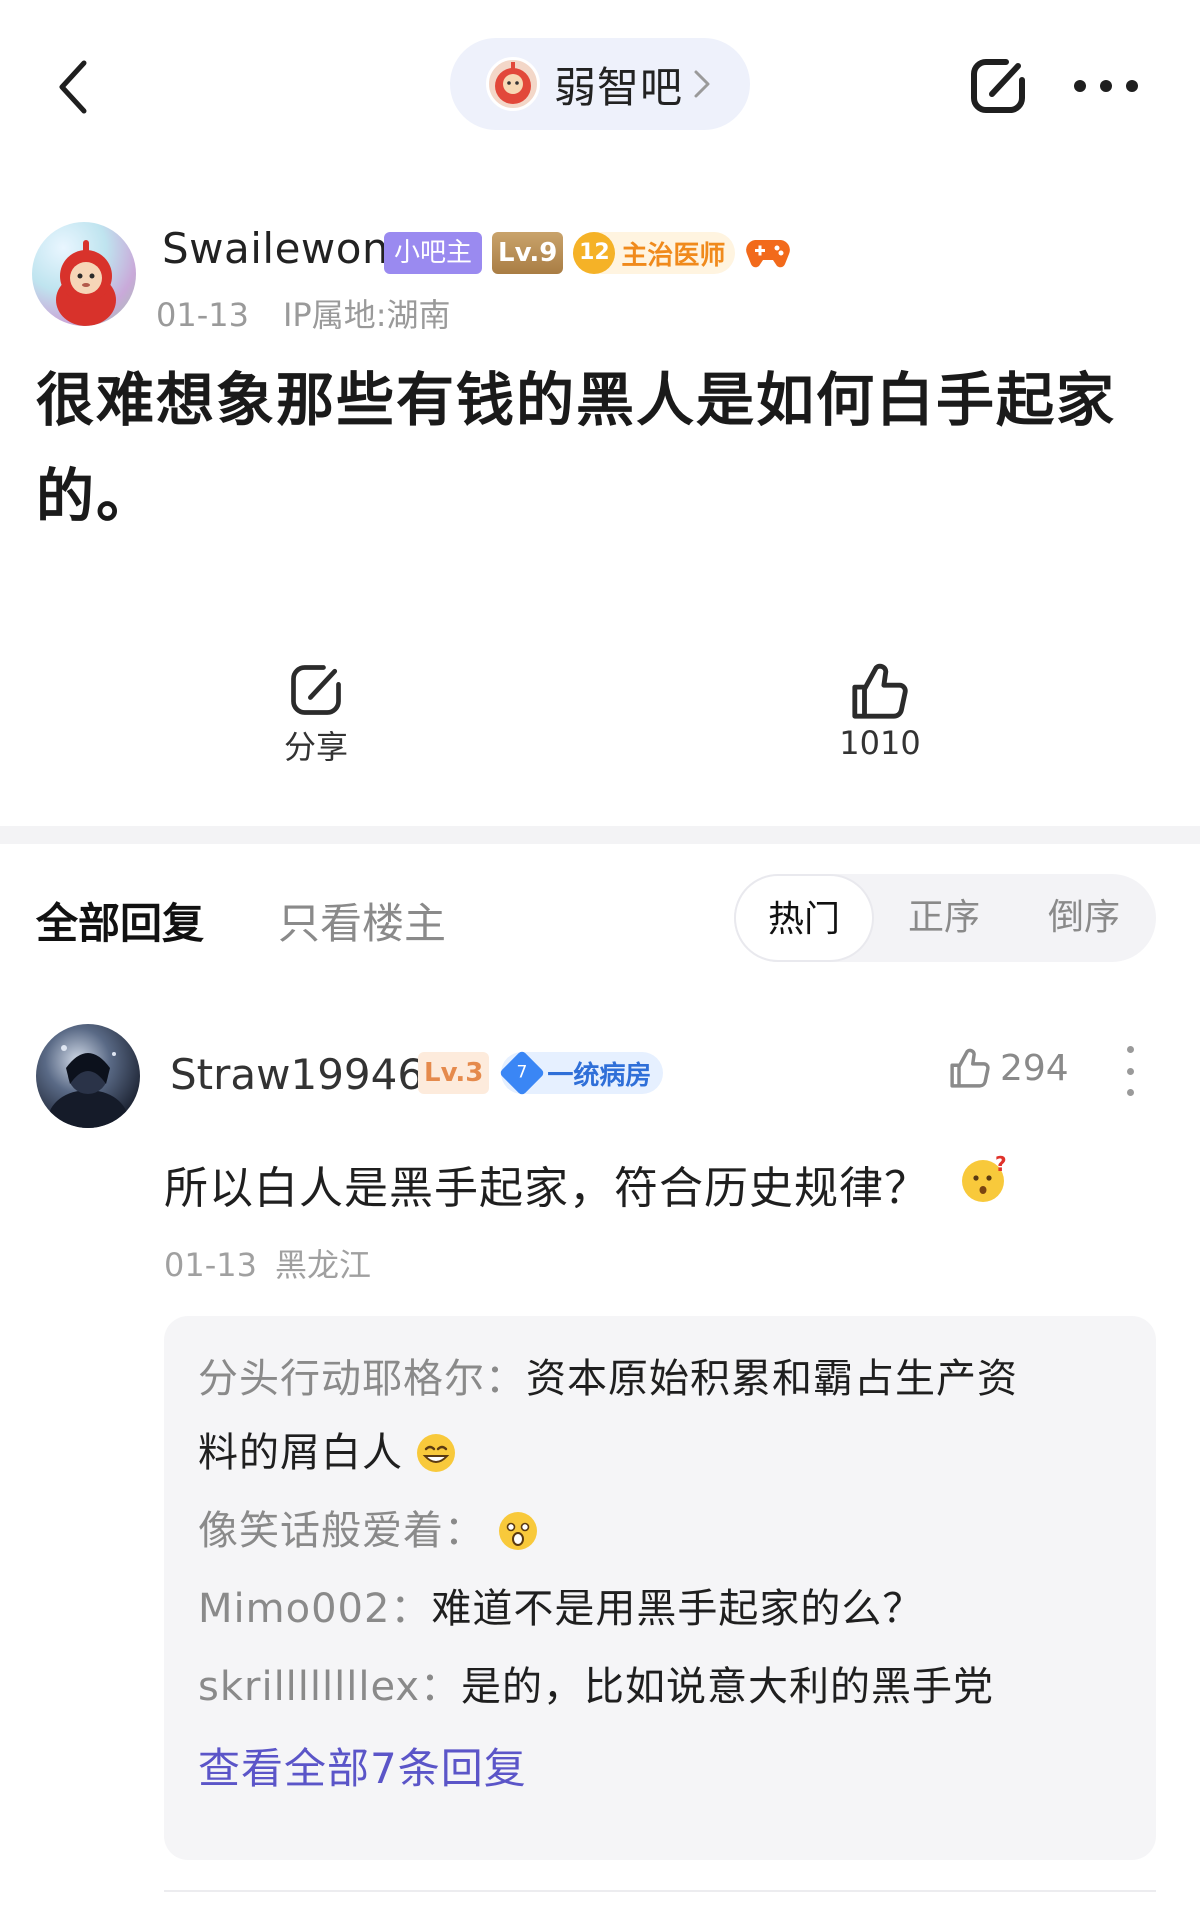 The width and height of the screenshot is (1200, 1905). What do you see at coordinates (600, 725) in the screenshot?
I see `post-actions: 分享 1010` at bounding box center [600, 725].